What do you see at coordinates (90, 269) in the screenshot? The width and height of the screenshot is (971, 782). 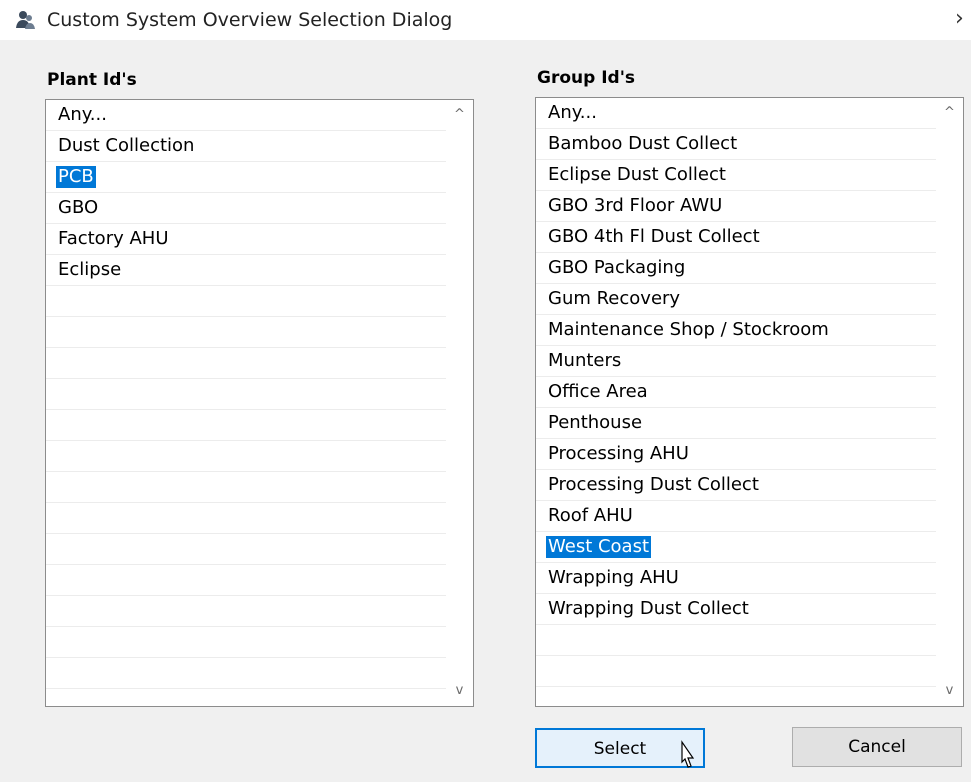 I see `list-item-label: Eclipse` at bounding box center [90, 269].